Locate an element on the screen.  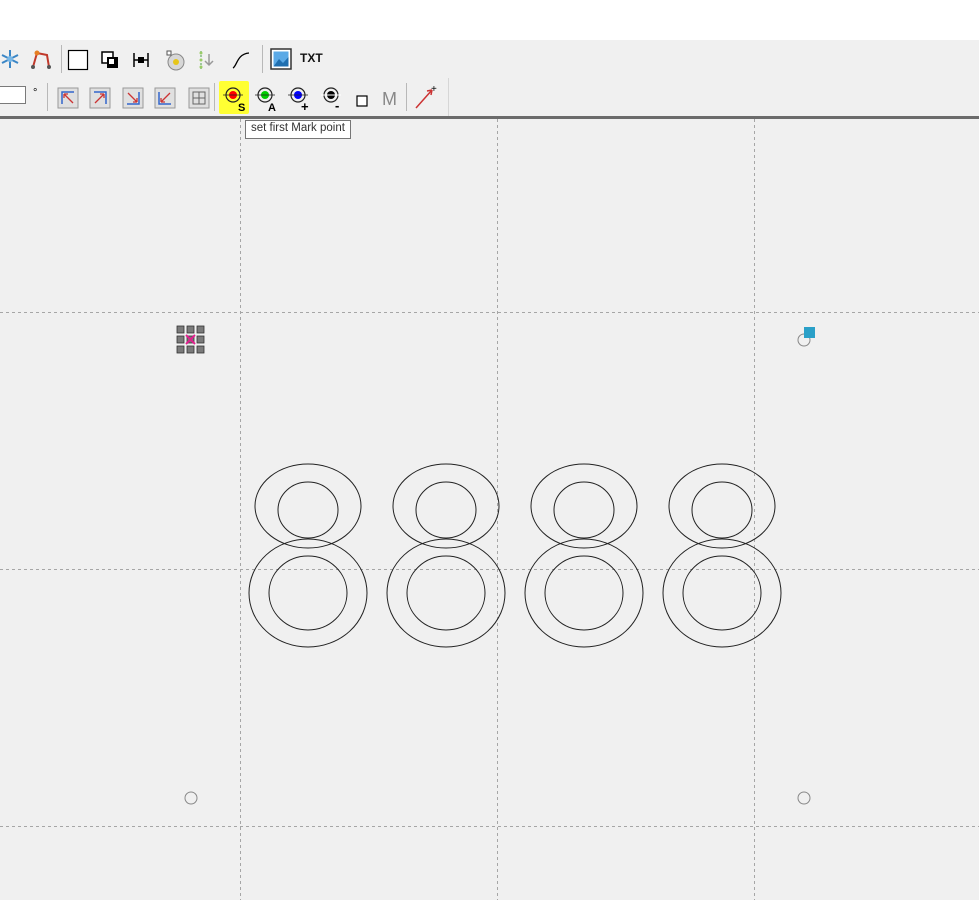
align-top-left-icon is located at coordinates (68, 98).